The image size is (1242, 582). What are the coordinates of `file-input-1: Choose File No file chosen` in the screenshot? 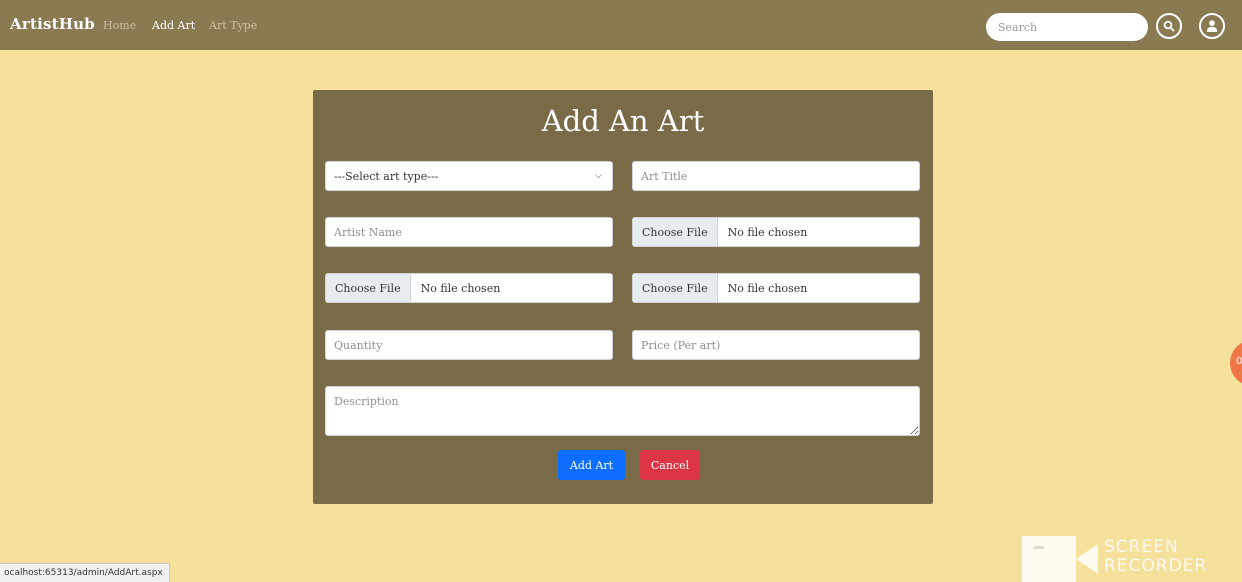 It's located at (776, 232).